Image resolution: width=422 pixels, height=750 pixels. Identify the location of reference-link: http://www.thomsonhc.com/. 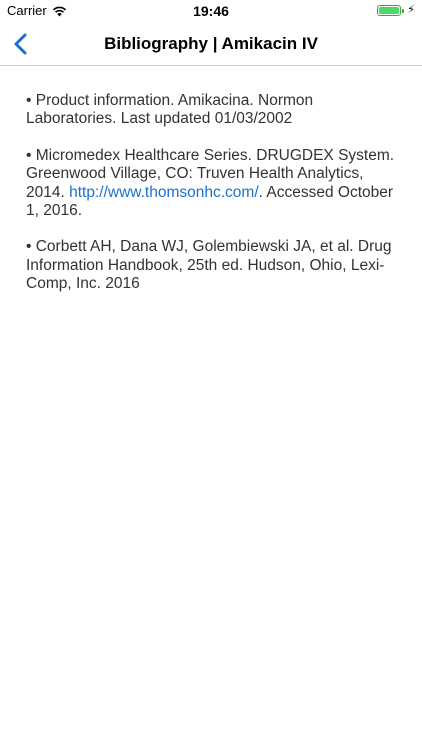
(164, 192).